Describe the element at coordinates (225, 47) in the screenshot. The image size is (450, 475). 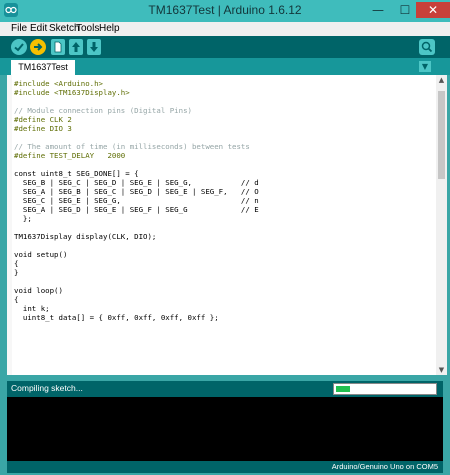
I see `toolbar` at that location.